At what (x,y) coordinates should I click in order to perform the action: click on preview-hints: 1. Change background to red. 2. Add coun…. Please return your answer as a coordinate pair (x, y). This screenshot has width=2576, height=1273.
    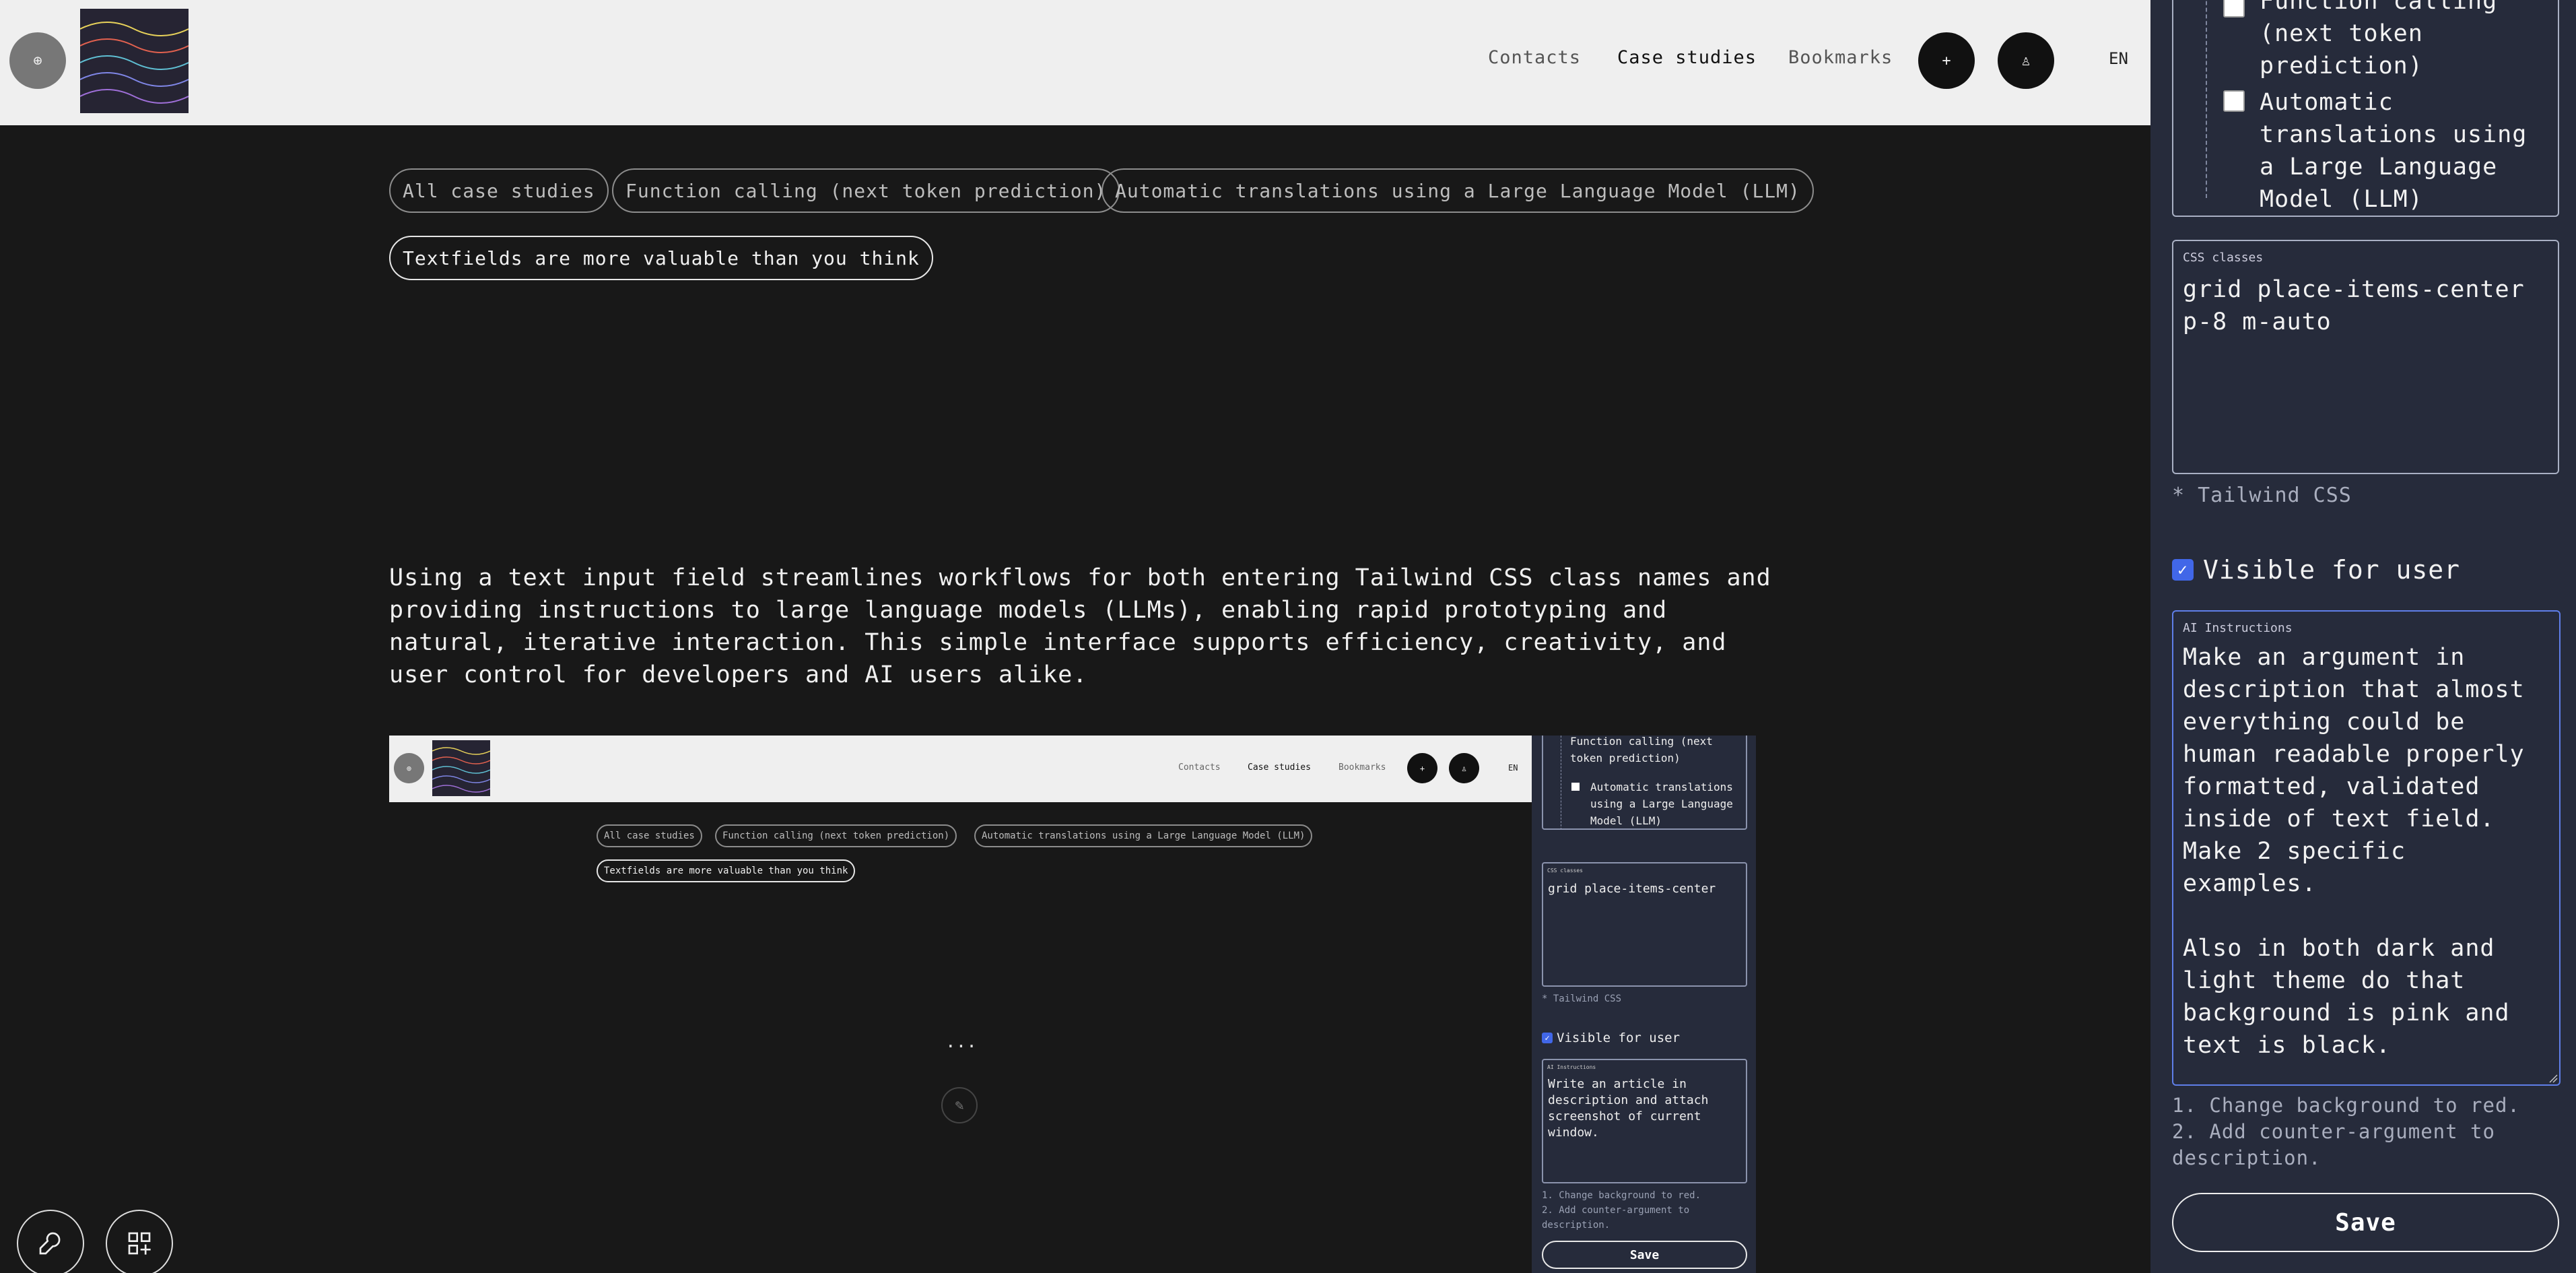
    Looking at the image, I should click on (1622, 1210).